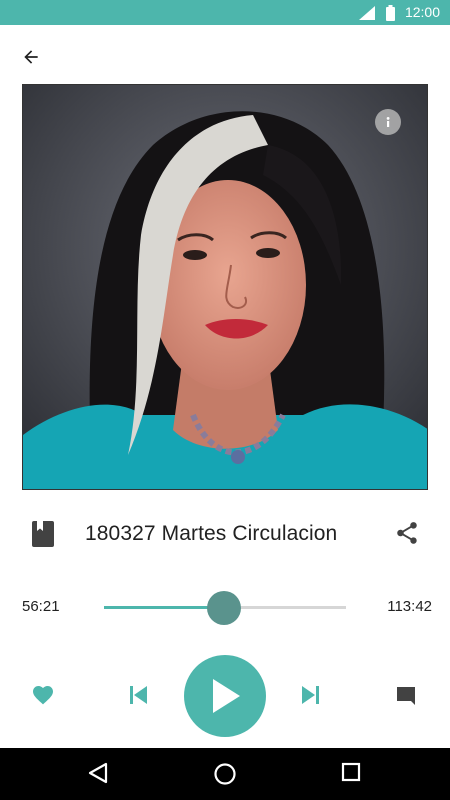 This screenshot has height=800, width=450. I want to click on battery-icon, so click(390, 13).